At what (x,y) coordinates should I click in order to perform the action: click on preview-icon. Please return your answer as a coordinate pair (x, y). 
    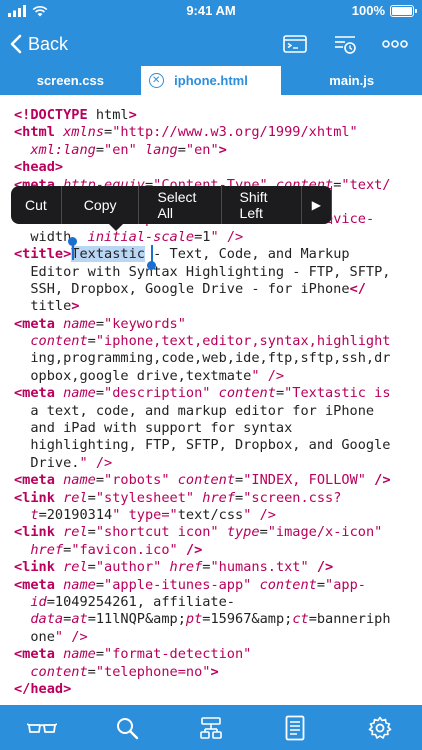
    Looking at the image, I should click on (295, 44).